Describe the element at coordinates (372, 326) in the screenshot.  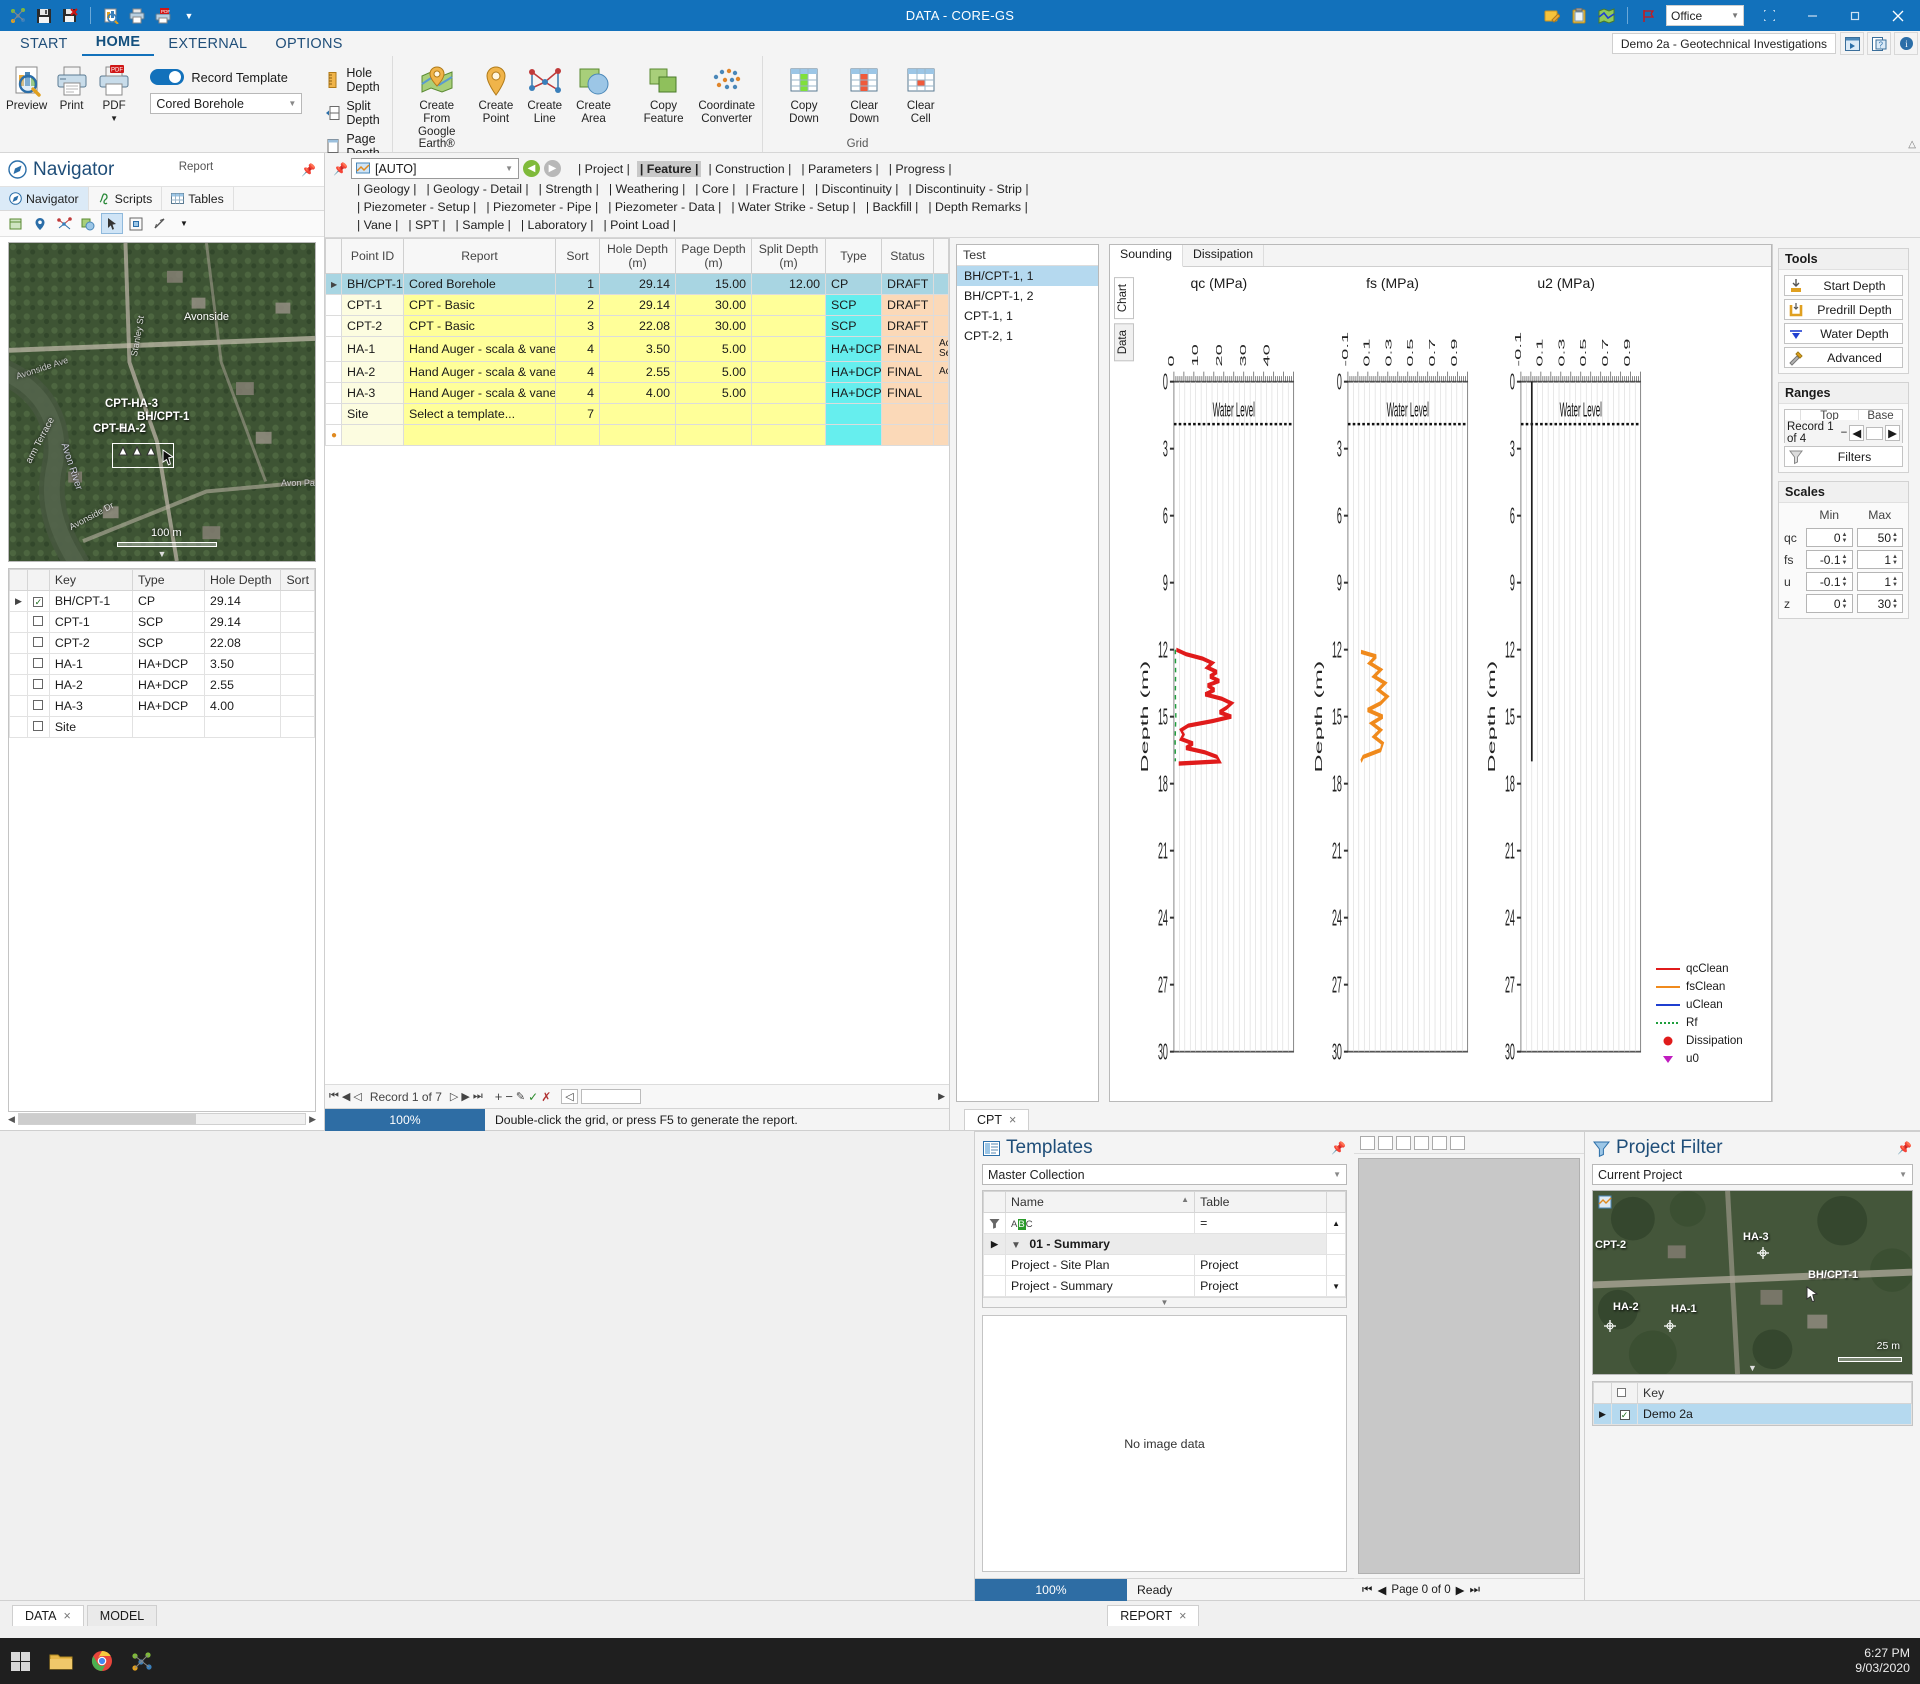
I see `cell-point-id: CPT-2` at that location.